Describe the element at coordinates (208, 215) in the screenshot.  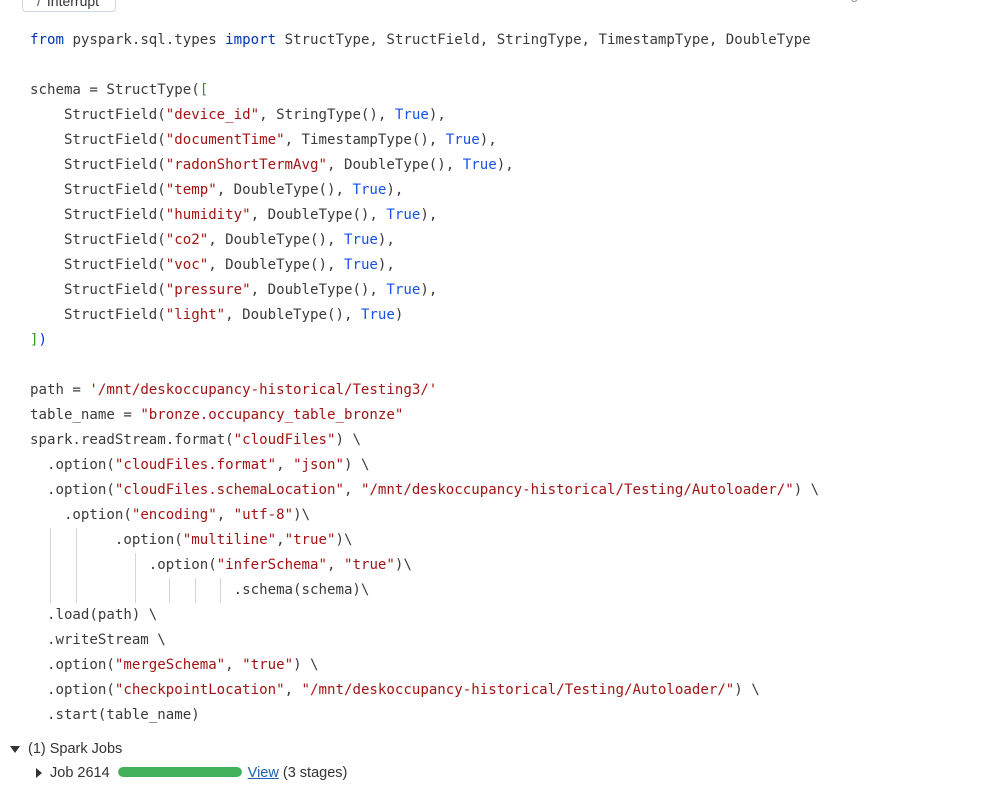
I see `code-string: "humidity"` at that location.